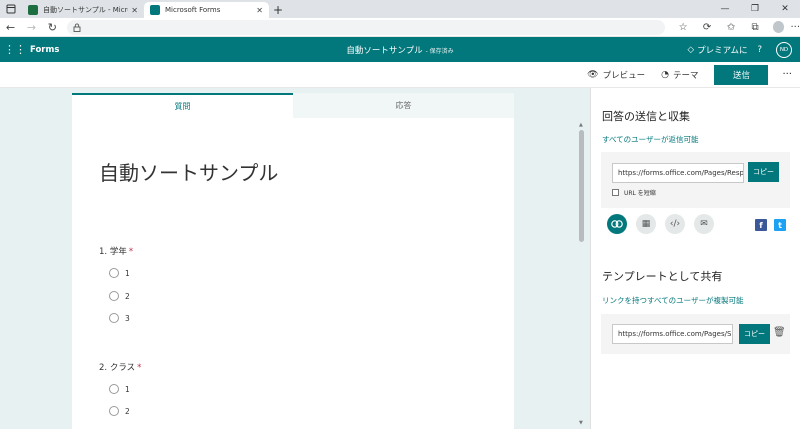  I want to click on tab-title: Microsoft Forms, so click(193, 10).